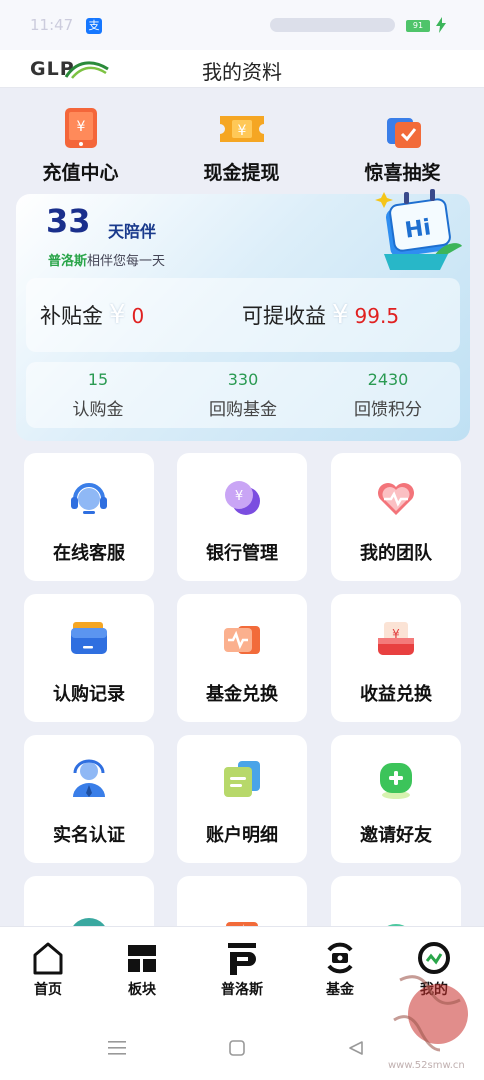 The width and height of the screenshot is (484, 1080). I want to click on quick-action-lottery: 惊喜抽奖, so click(402, 142).